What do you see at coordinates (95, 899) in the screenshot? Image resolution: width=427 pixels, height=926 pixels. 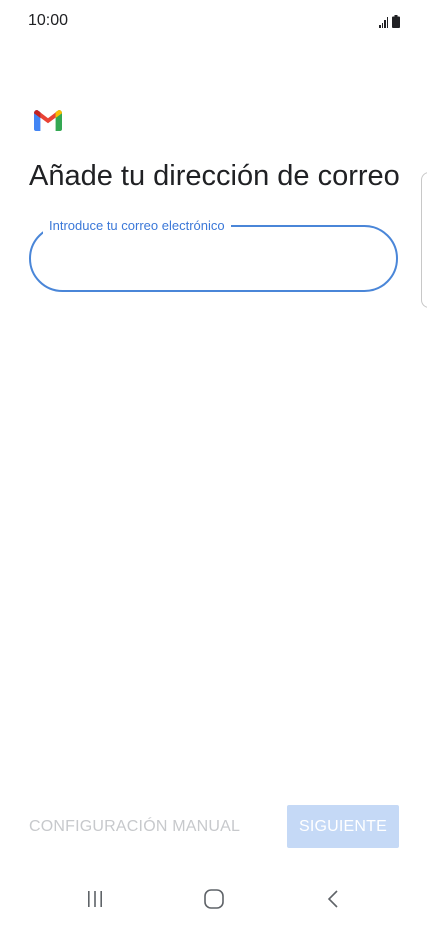 I see `recent-apps-icon` at bounding box center [95, 899].